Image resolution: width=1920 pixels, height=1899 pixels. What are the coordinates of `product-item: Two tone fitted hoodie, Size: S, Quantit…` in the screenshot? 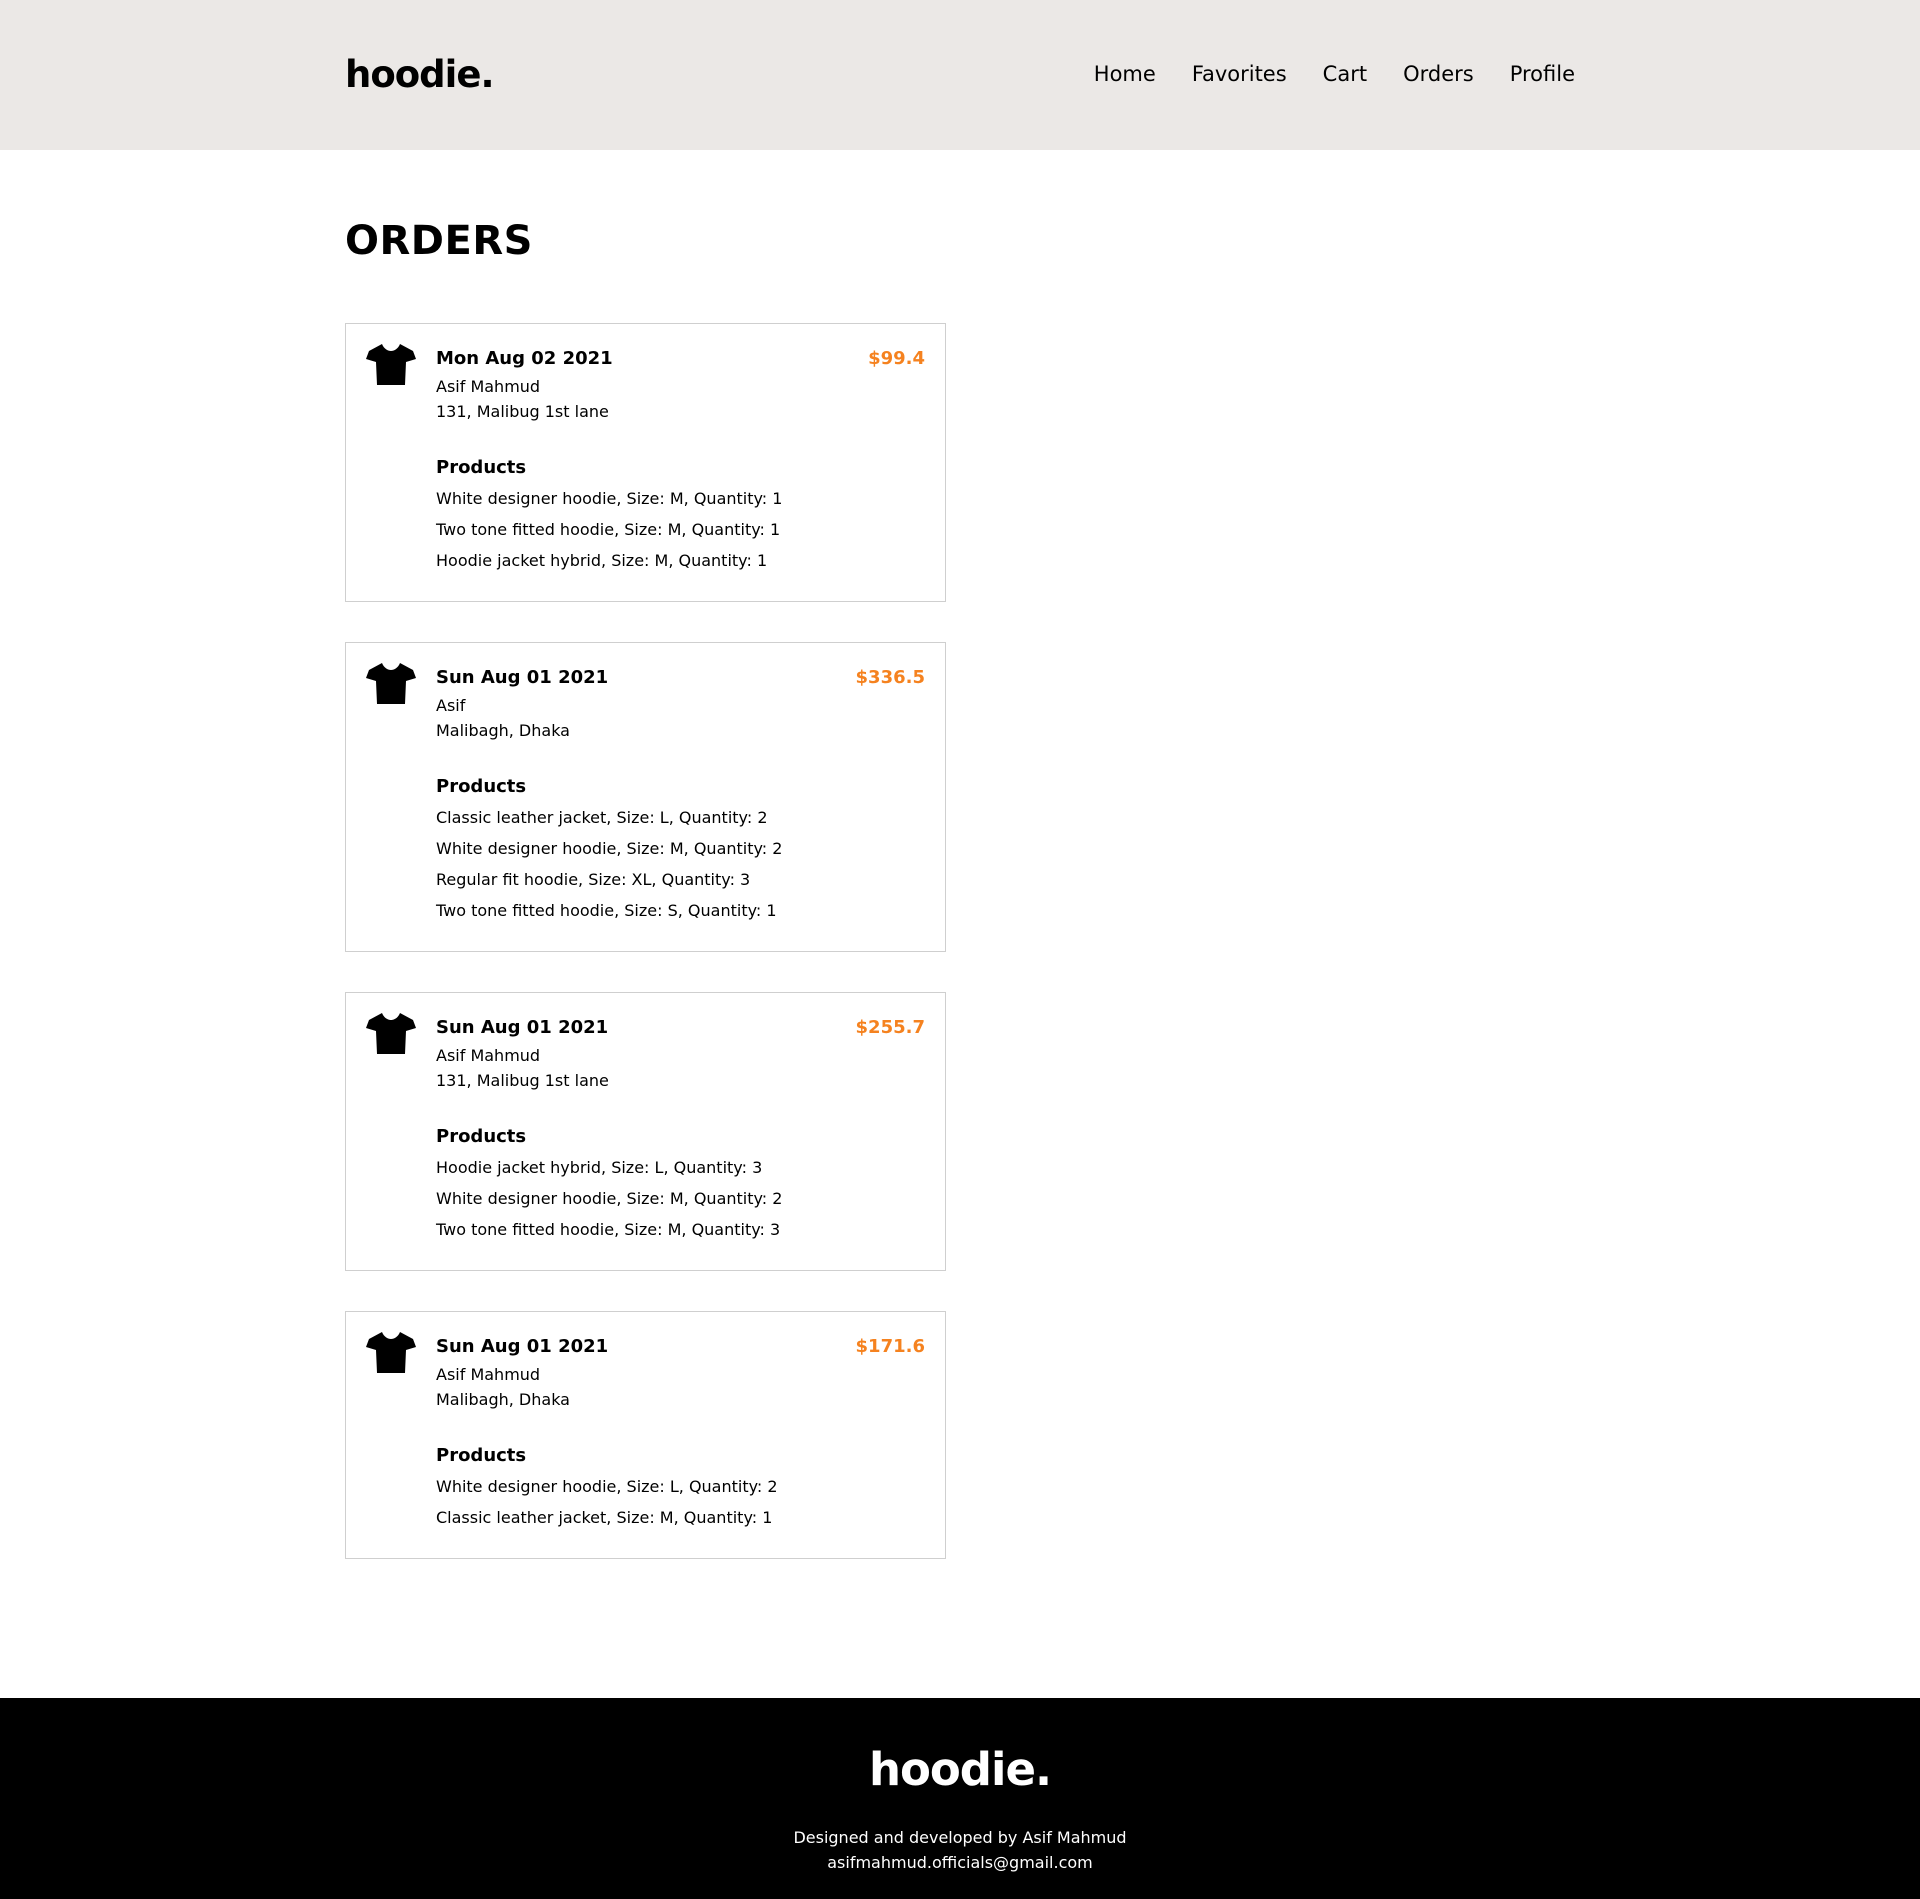 It's located at (606, 910).